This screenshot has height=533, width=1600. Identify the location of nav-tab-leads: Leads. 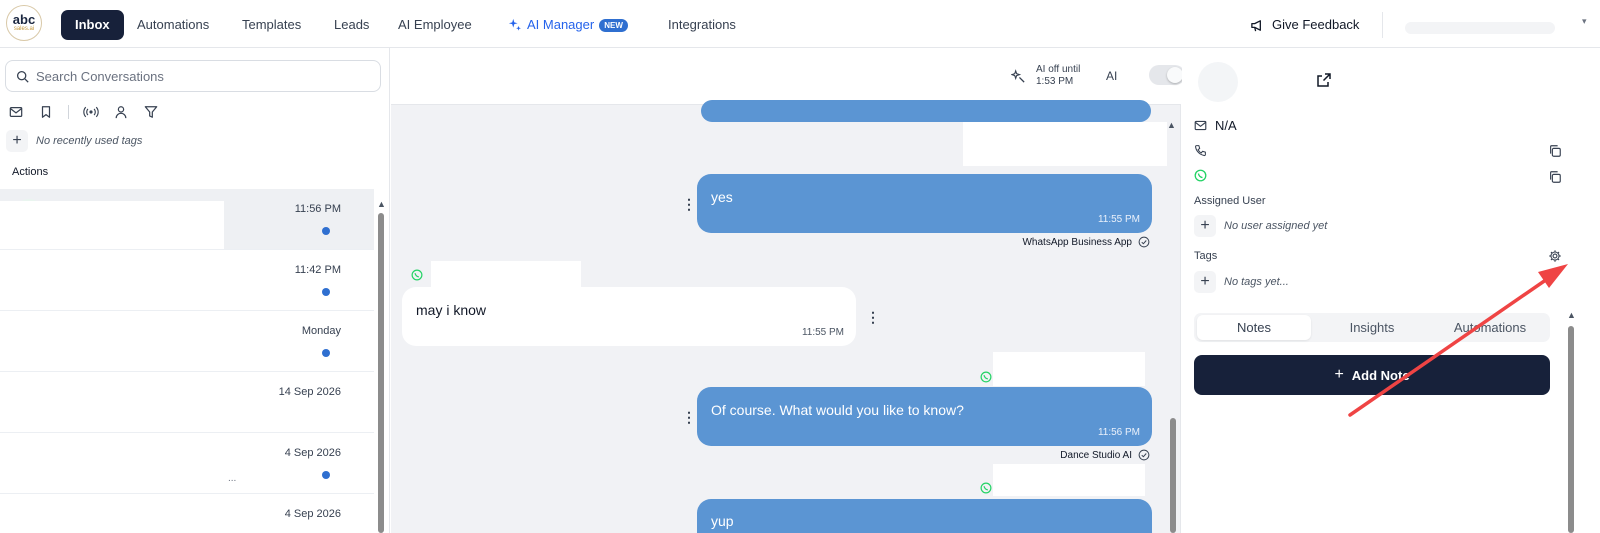
(351, 25).